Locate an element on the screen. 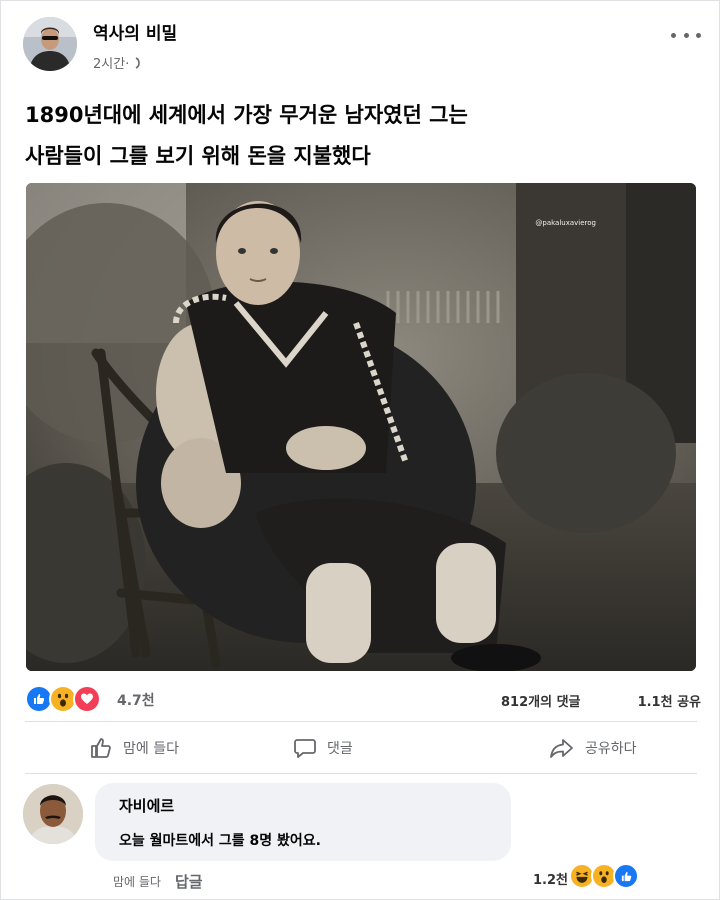  like-icon is located at coordinates (626, 876).